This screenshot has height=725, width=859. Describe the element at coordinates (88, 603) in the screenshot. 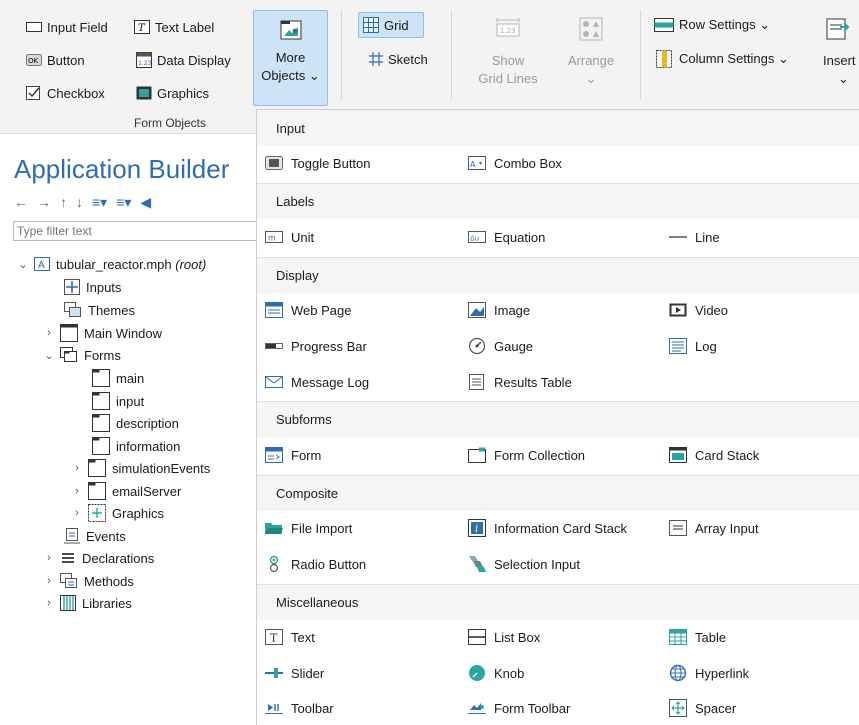

I see `tree-item-libraries: › Libraries` at that location.